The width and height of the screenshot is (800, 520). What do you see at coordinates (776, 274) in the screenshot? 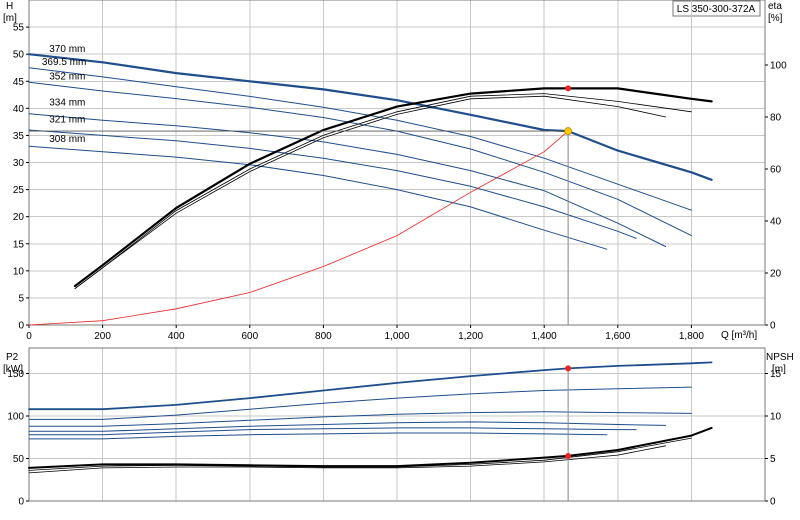
I see `y2-tick-label: 20` at bounding box center [776, 274].